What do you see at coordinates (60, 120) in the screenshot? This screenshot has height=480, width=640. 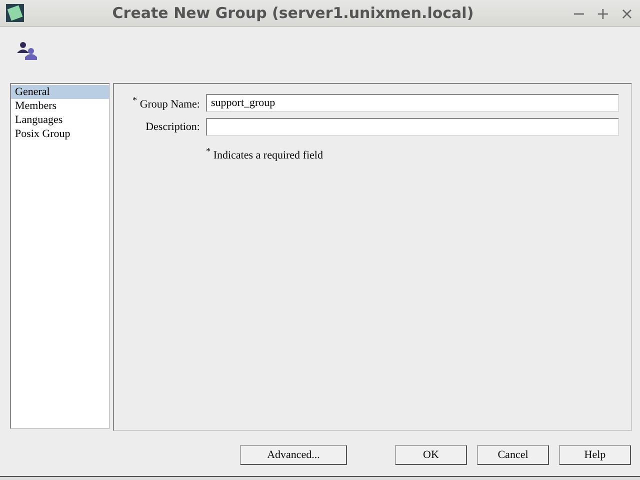 I see `category-item: Languages` at bounding box center [60, 120].